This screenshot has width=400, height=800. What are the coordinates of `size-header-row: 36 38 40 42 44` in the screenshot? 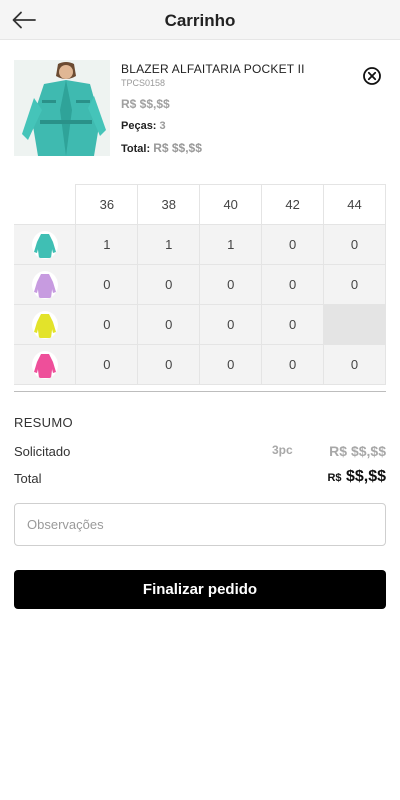 It's located at (200, 204).